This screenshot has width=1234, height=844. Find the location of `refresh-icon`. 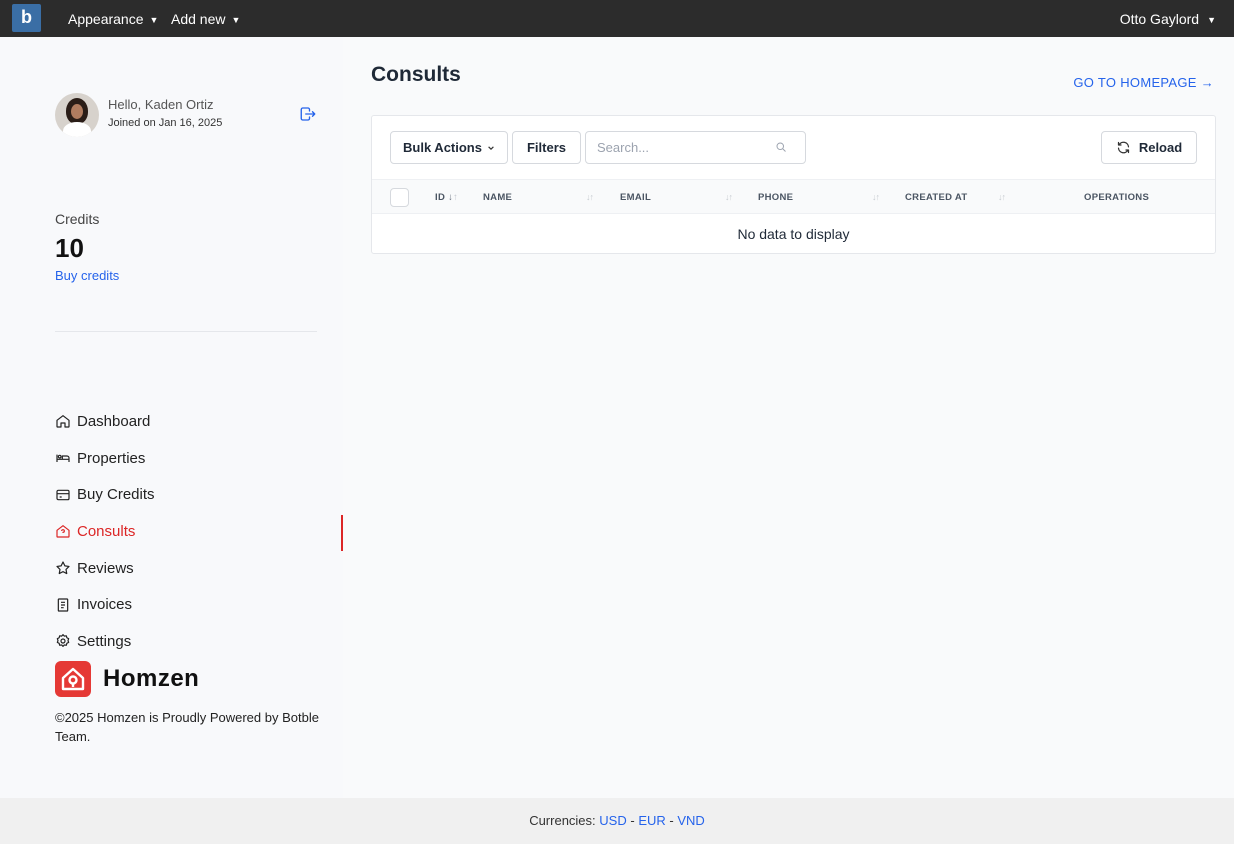

refresh-icon is located at coordinates (1123, 147).